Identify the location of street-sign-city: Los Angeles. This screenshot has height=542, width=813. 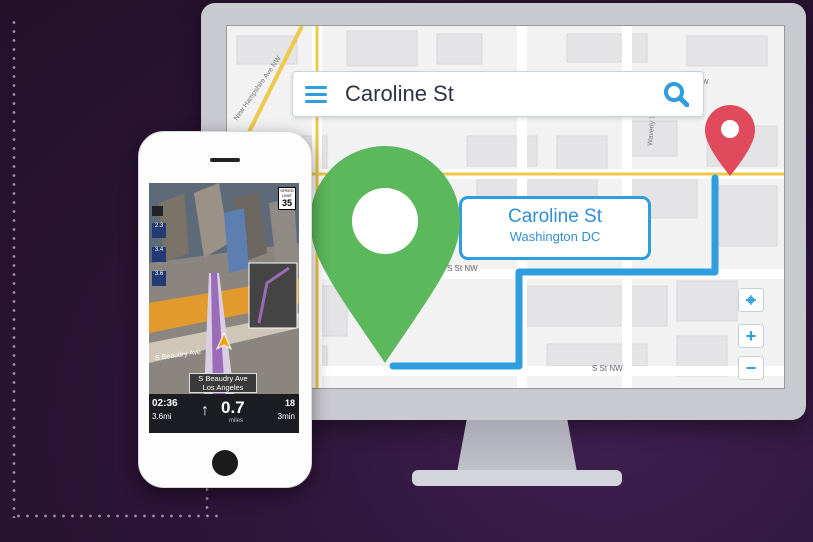
(223, 387).